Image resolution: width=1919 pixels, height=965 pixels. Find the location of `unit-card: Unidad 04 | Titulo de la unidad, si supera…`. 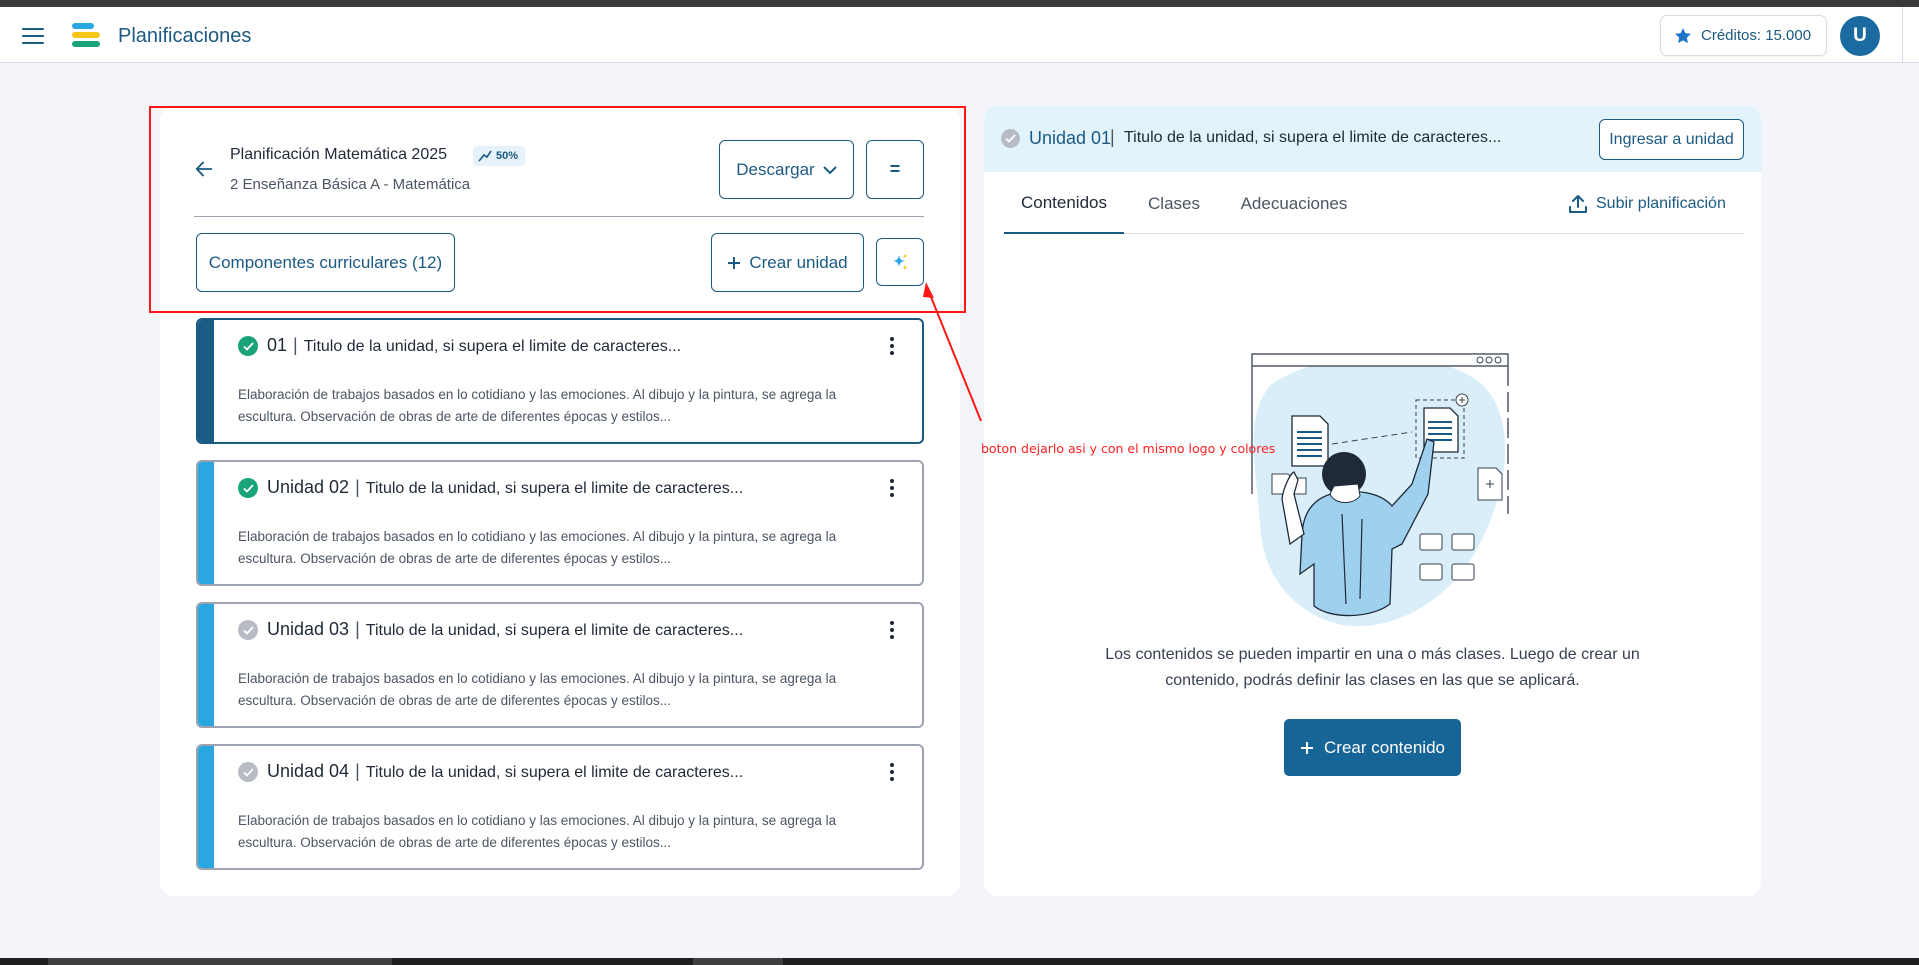

unit-card: Unidad 04 | Titulo de la unidad, si supera… is located at coordinates (560, 807).